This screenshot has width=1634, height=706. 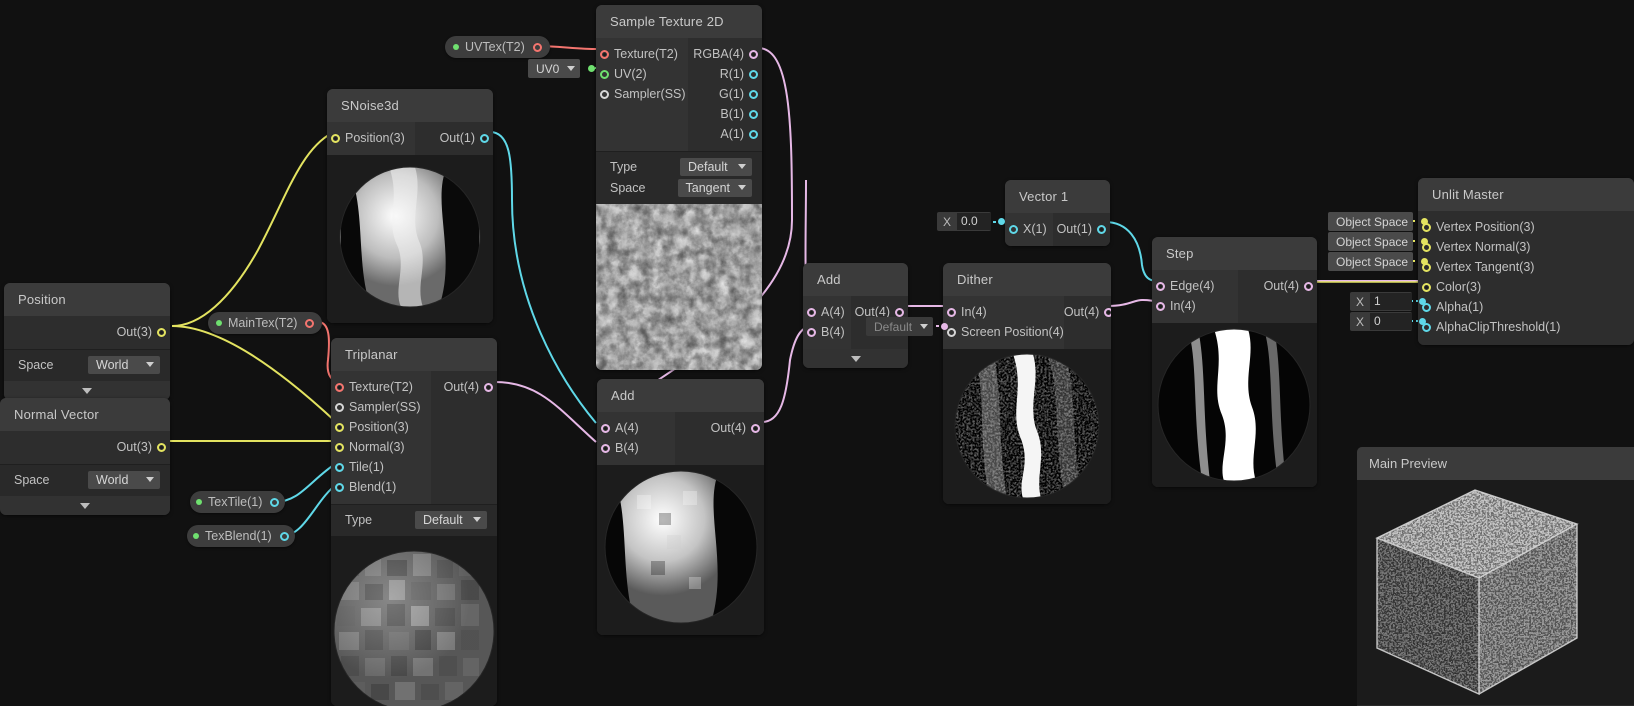 I want to click on node-snoise3d: SNoise3d Position(3) Out(1), so click(x=410, y=206).